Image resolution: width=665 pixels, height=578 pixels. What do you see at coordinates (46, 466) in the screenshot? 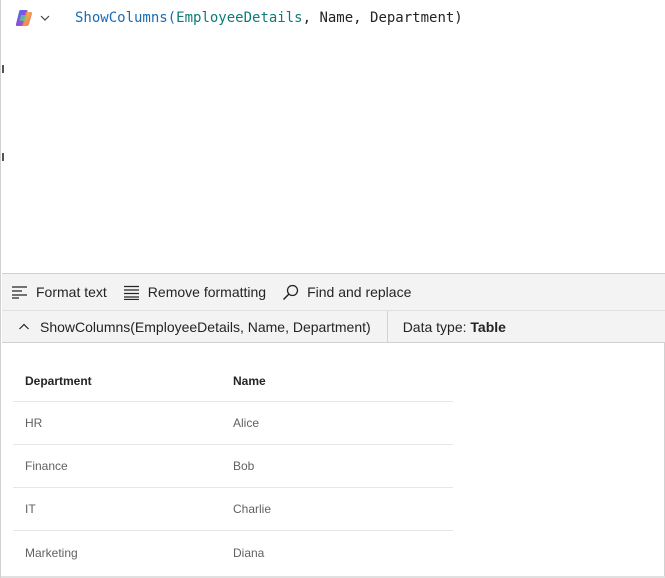
I see `cell-department: Finance` at bounding box center [46, 466].